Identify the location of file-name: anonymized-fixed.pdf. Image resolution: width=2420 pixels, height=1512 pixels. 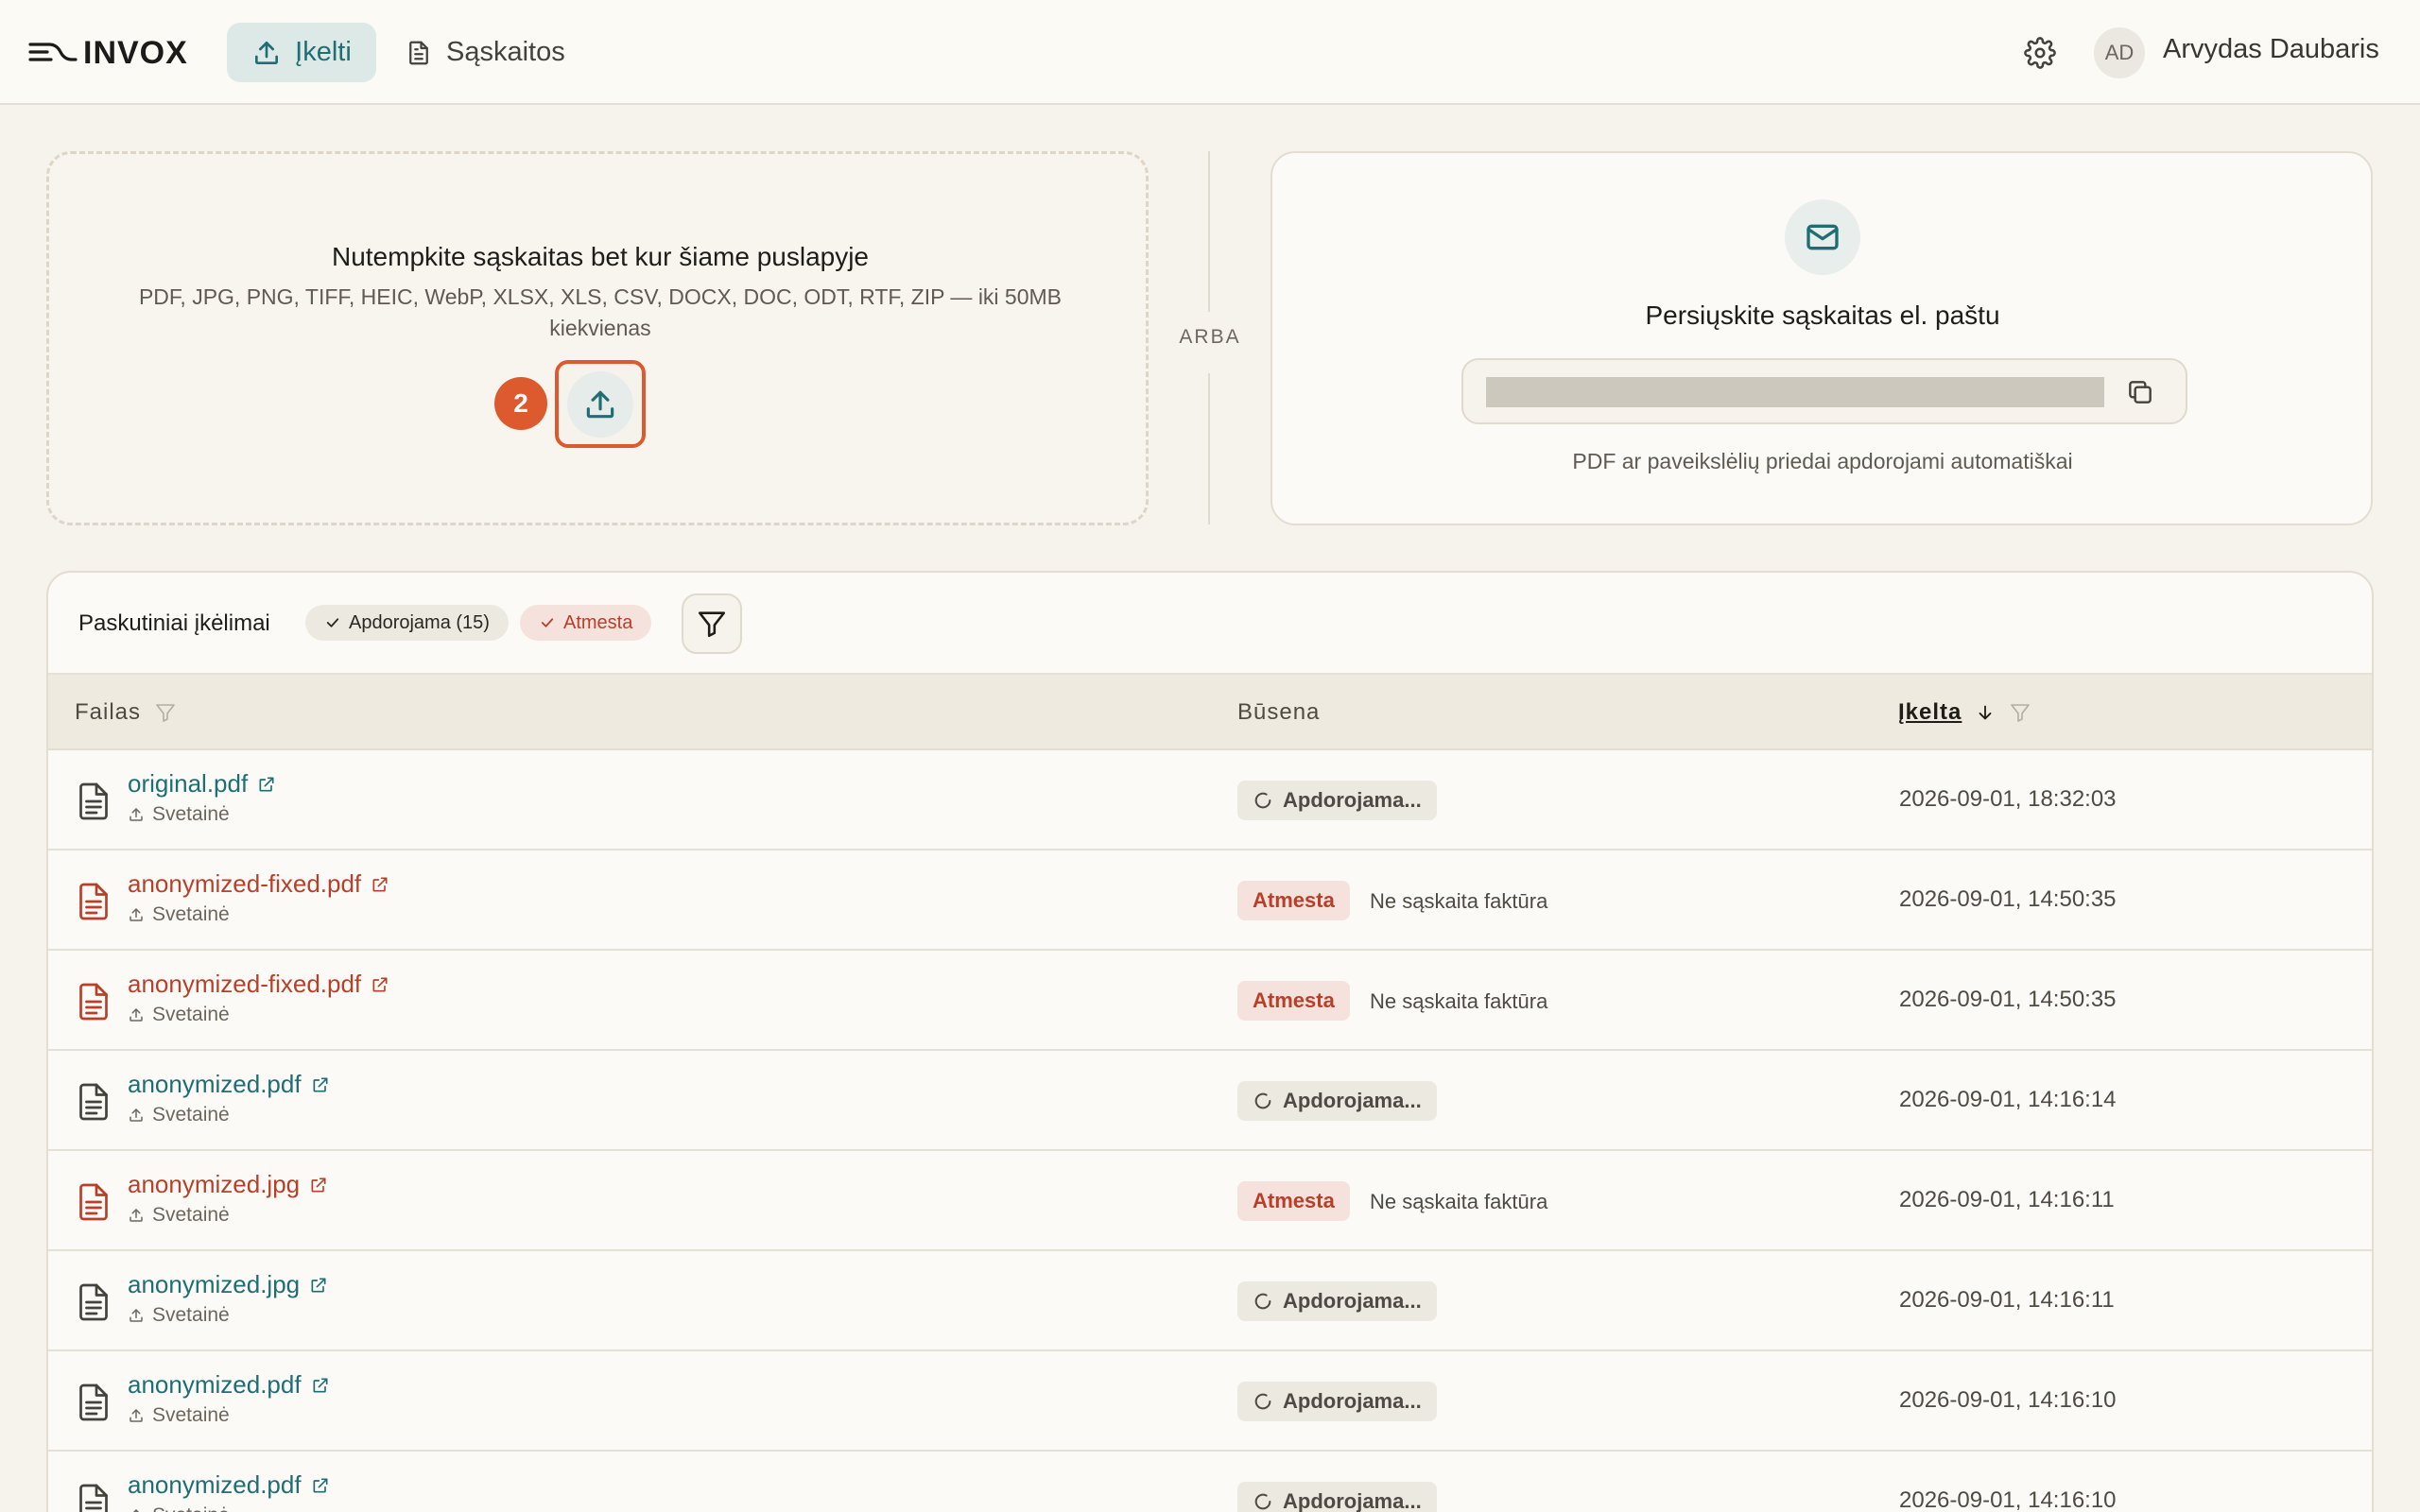
(245, 984).